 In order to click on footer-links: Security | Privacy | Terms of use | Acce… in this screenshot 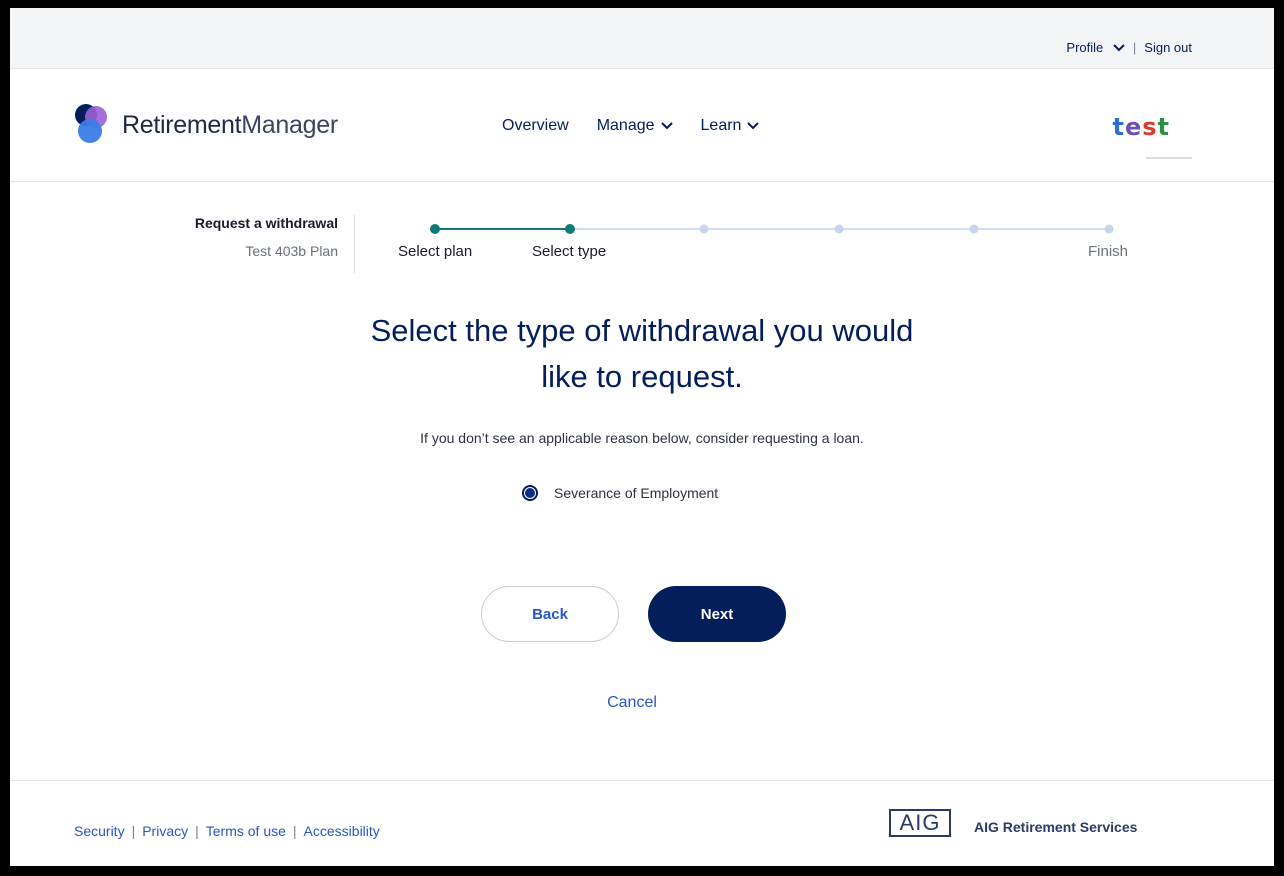, I will do `click(227, 831)`.